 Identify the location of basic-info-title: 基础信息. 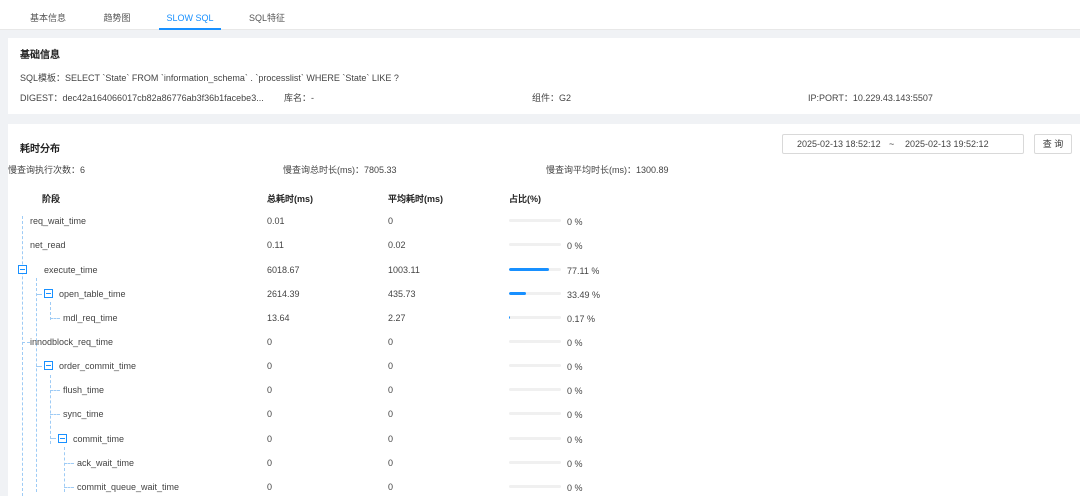
(40, 55).